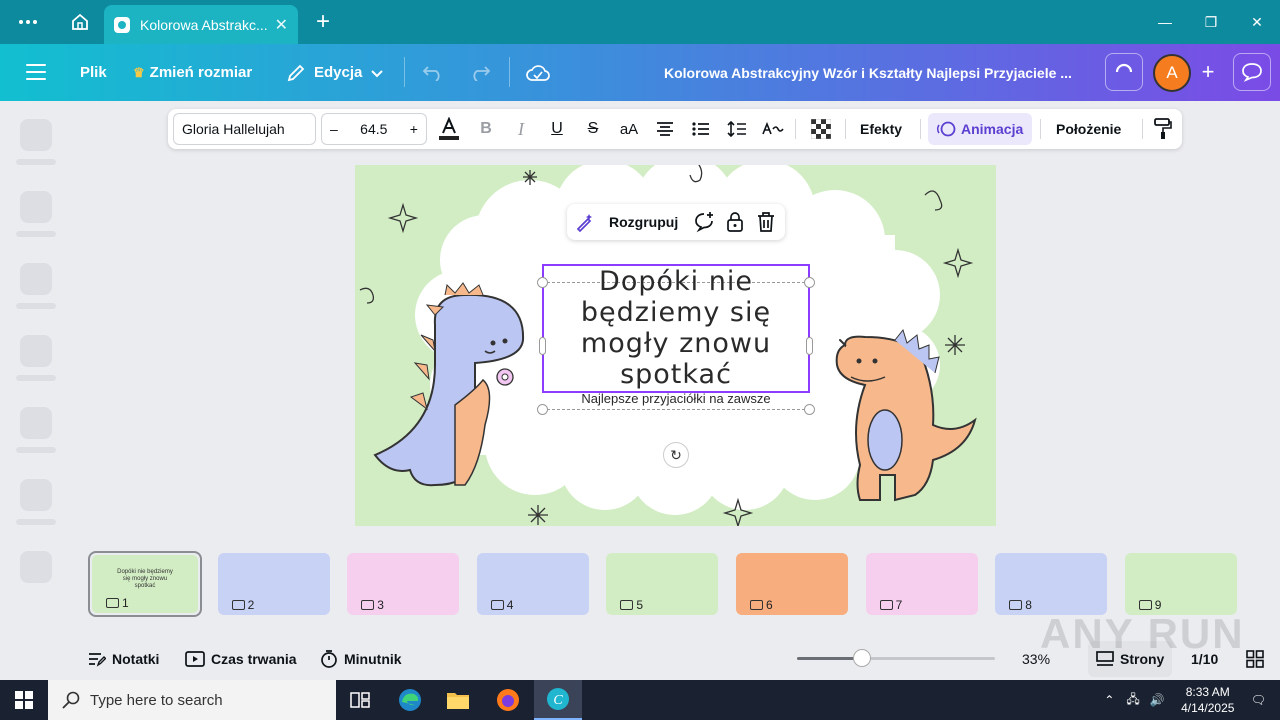  I want to click on network-icon: 🖧, so click(1132, 700).